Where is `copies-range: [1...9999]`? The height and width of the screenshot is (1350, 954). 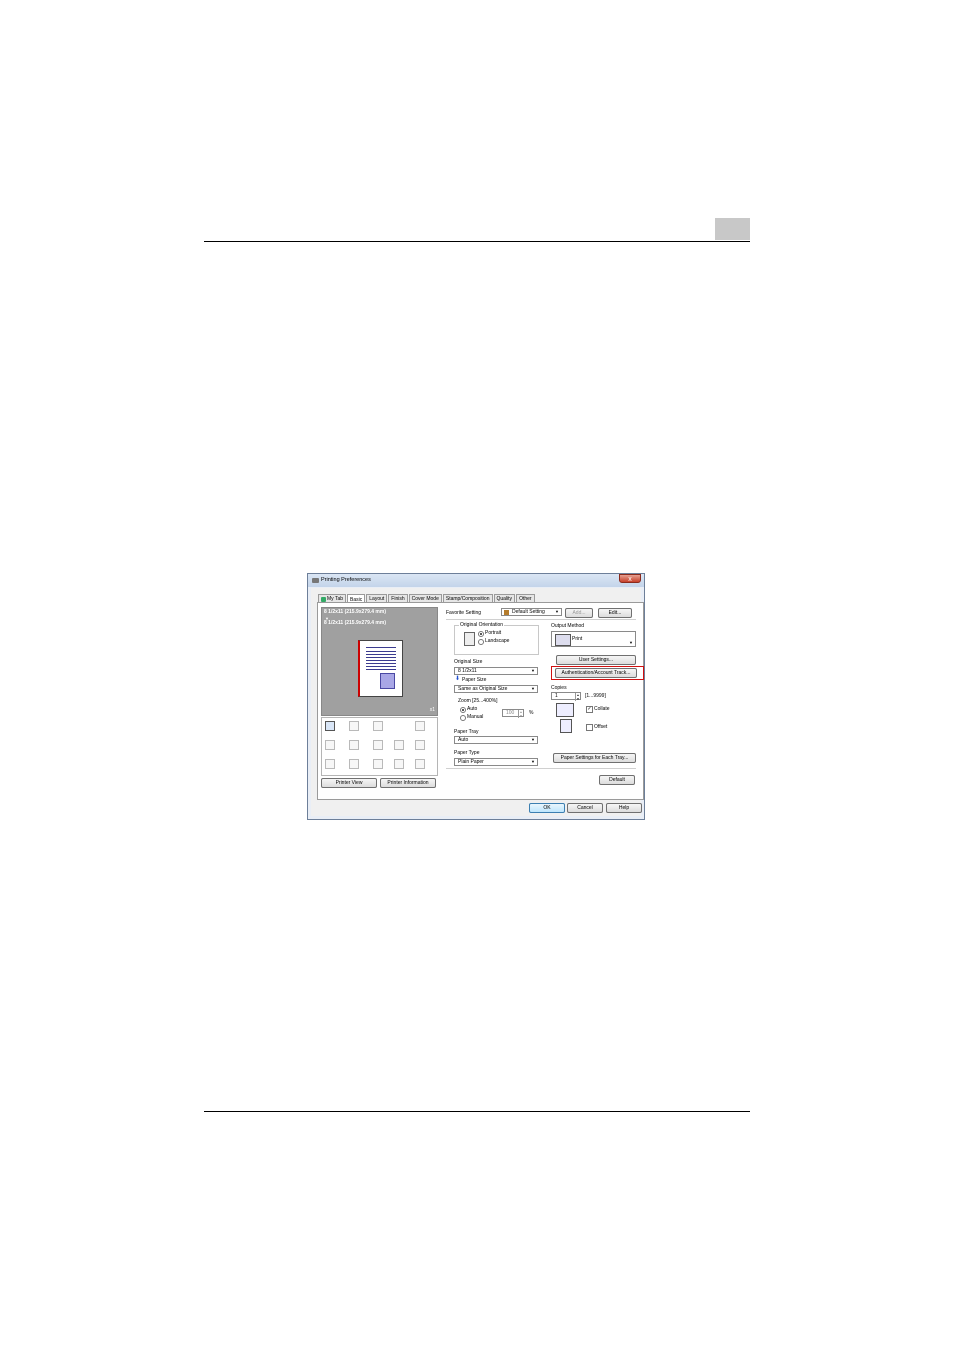 copies-range: [1...9999] is located at coordinates (595, 696).